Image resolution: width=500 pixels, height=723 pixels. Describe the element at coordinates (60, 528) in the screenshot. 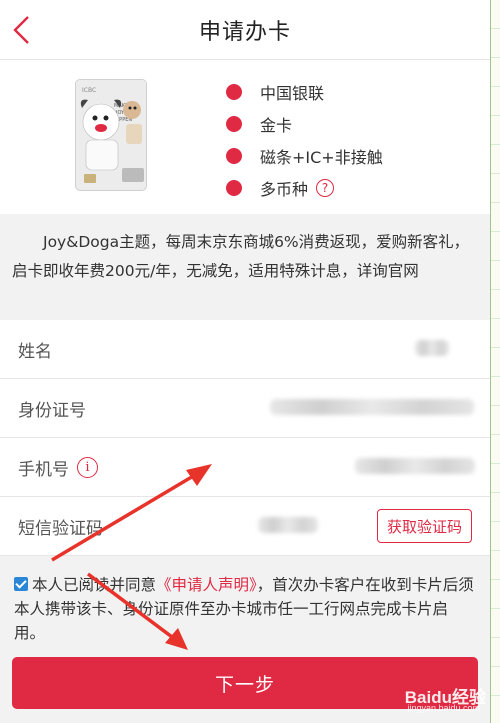

I see `sms-code-label: 短信验证码` at that location.